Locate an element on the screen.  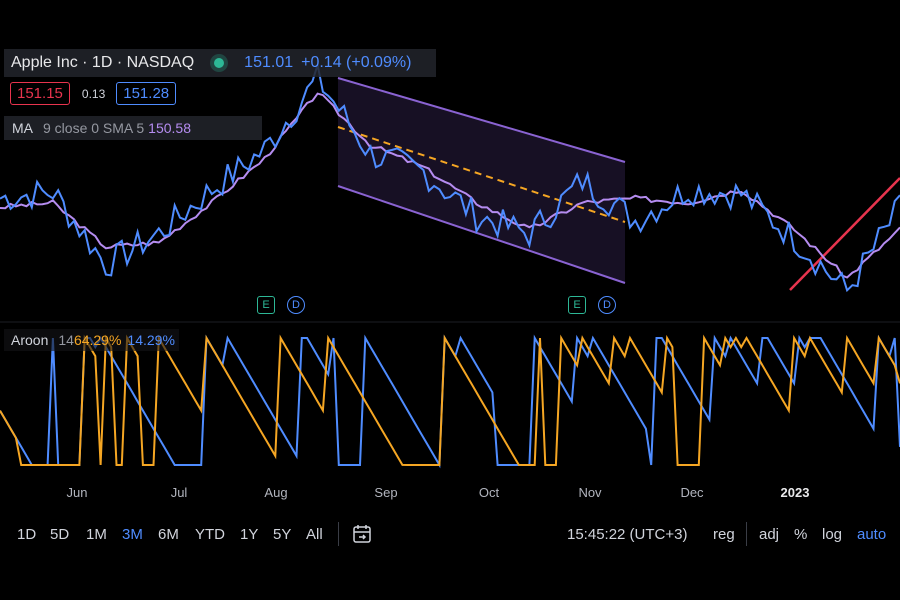
quote-panel: 151.15 0.13 151.28 is located at coordinates (88, 93).